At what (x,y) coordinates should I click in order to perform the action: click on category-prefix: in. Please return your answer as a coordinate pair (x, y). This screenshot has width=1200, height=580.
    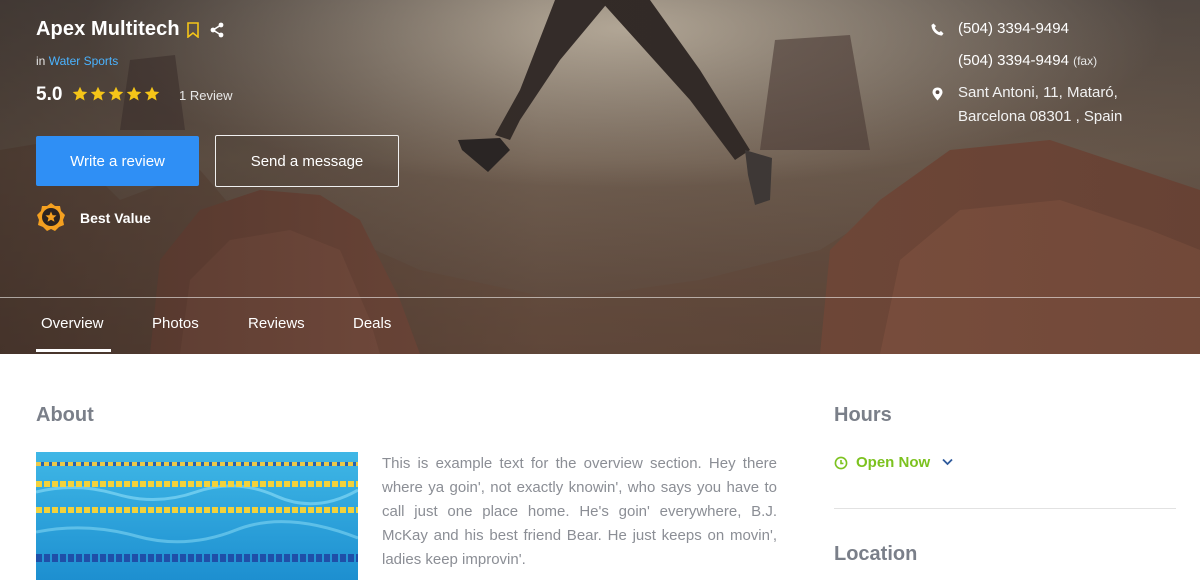
    Looking at the image, I should click on (41, 61).